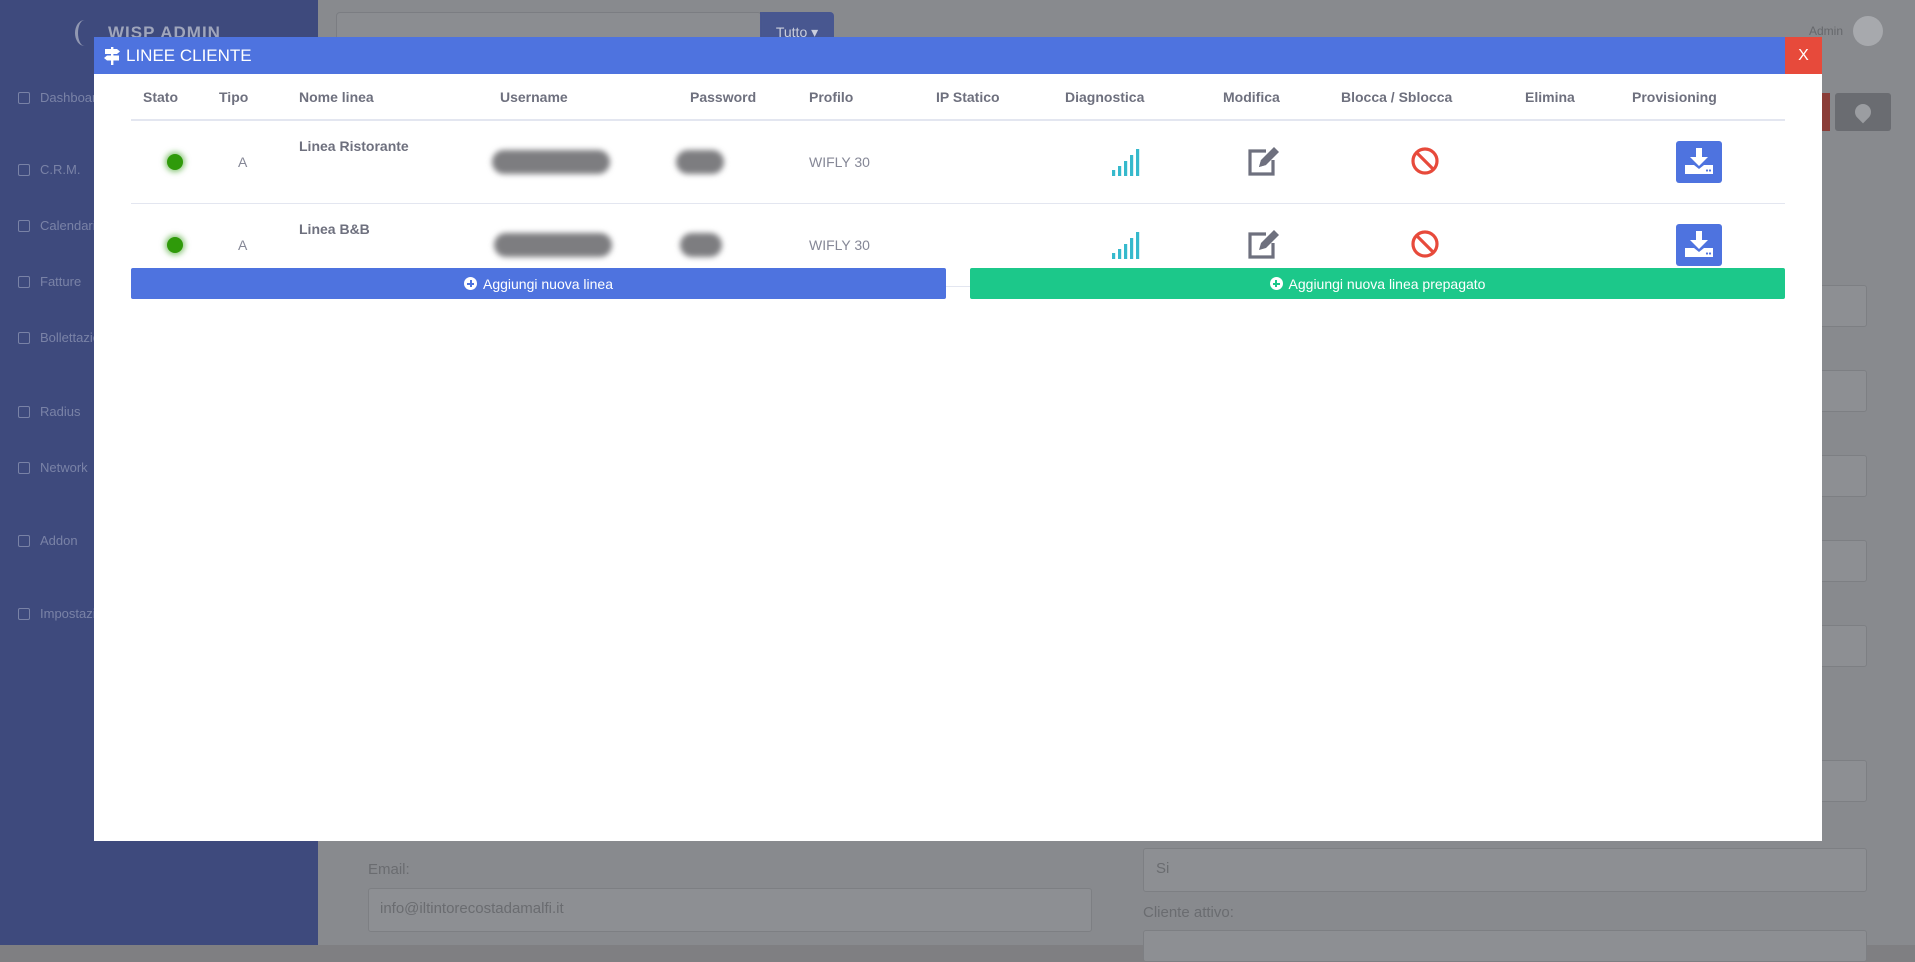 This screenshot has height=962, width=1915. Describe the element at coordinates (1000, 97) in the screenshot. I see `column-header: IP Statico` at that location.